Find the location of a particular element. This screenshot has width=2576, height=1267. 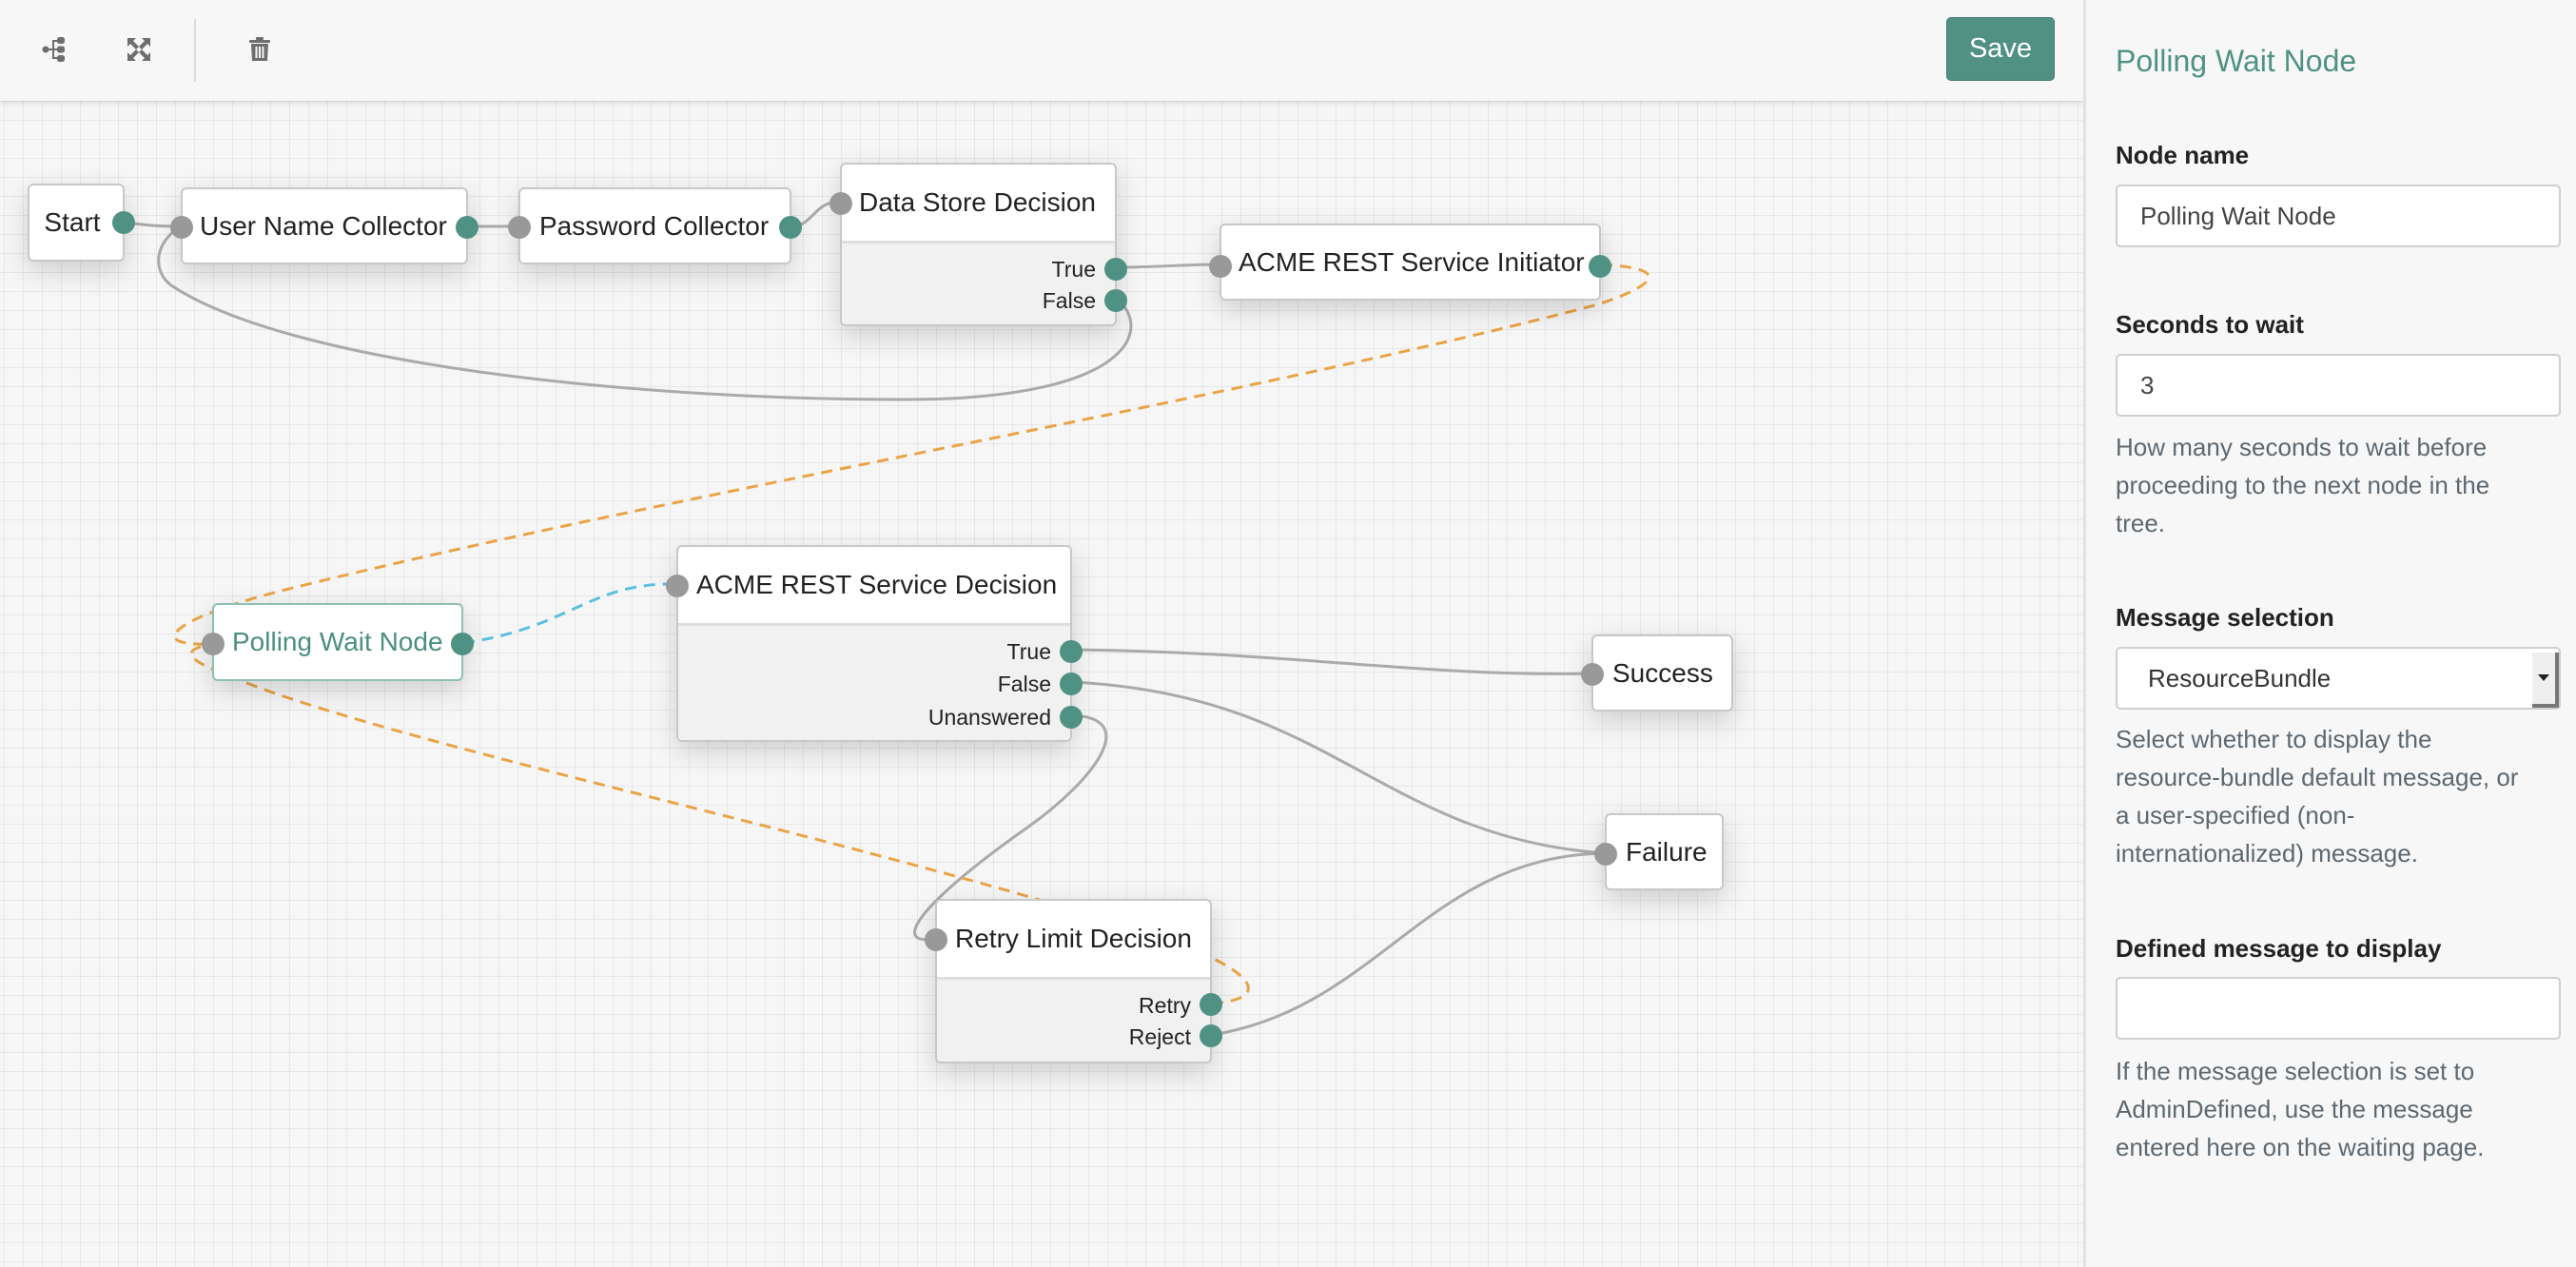

node-title: Success is located at coordinates (1663, 673).